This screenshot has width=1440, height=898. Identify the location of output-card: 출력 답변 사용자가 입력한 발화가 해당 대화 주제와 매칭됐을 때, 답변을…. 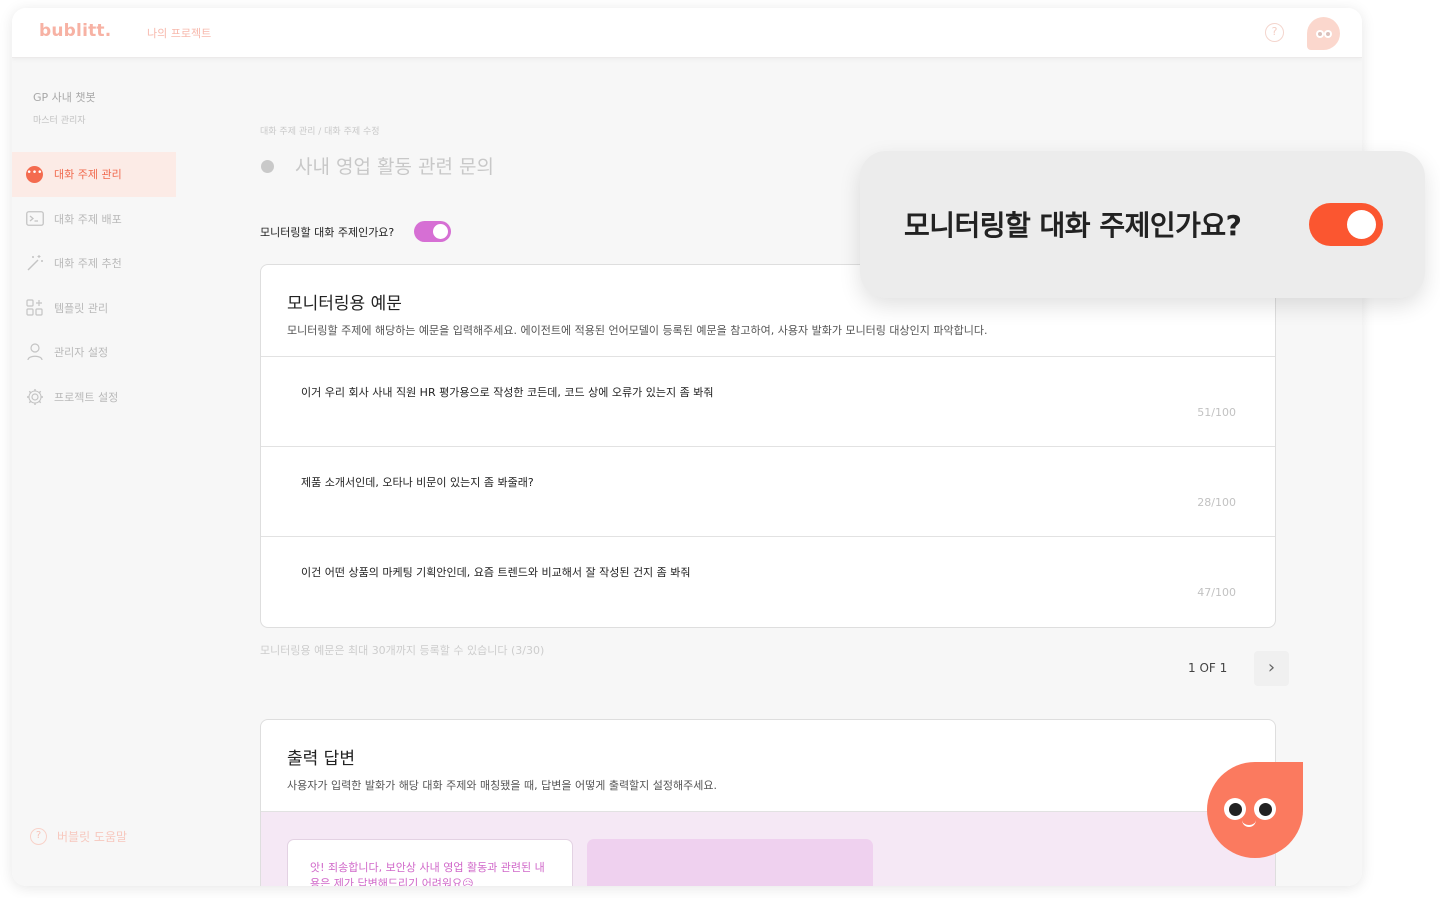
(768, 802).